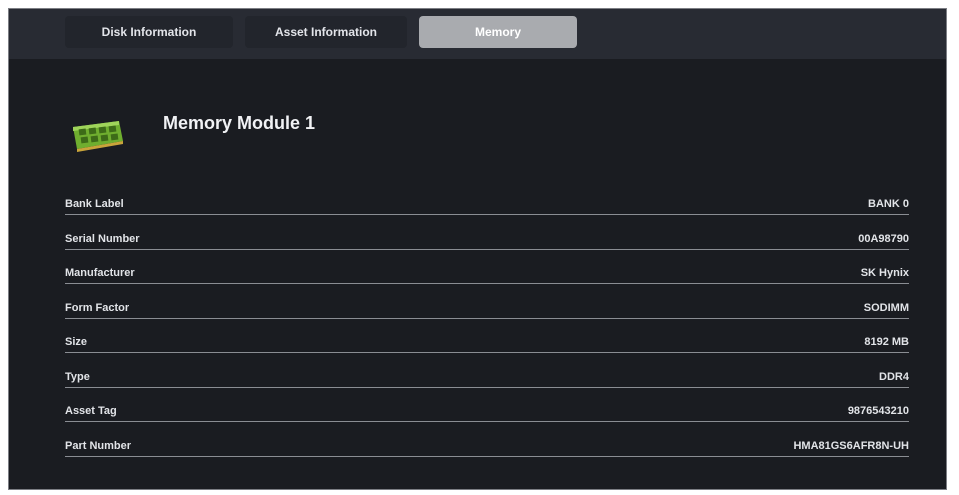 The height and width of the screenshot is (495, 959). Describe the element at coordinates (149, 32) in the screenshot. I see `tab-disk-information: Disk Information` at that location.